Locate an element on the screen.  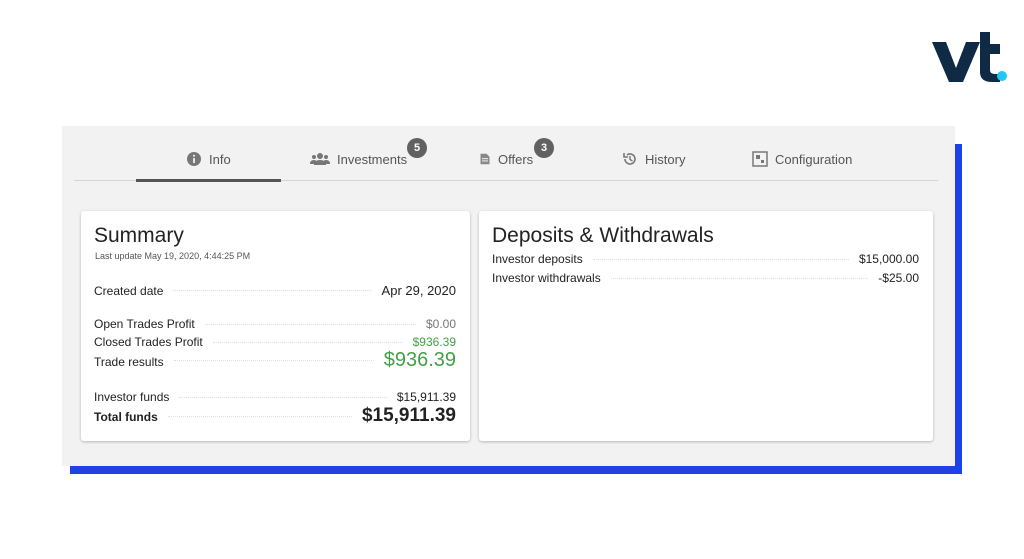
open-trades-row: Open Trades Profit $0.00 is located at coordinates (275, 324).